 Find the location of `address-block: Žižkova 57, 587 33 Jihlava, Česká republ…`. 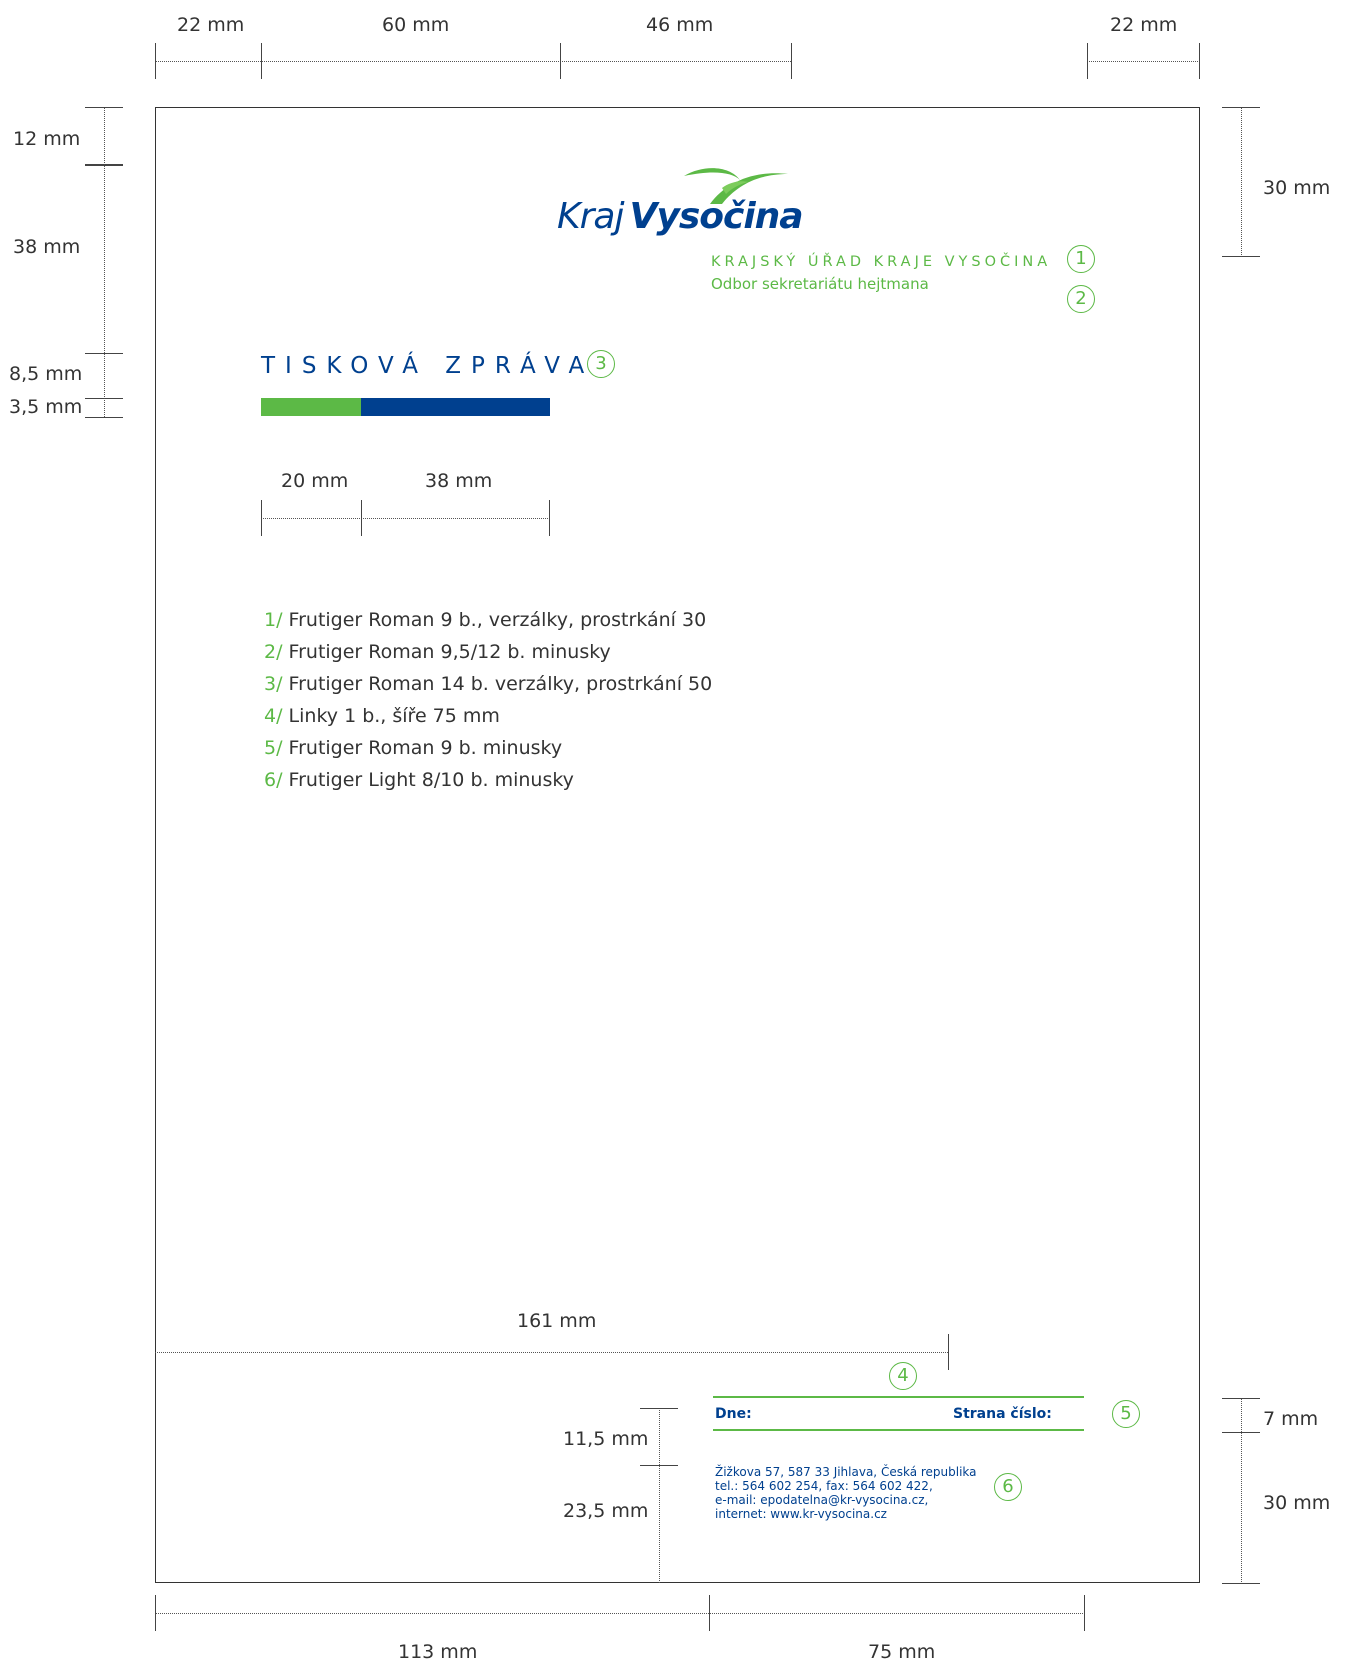

address-block: Žižkova 57, 587 33 Jihlava, Česká republ… is located at coordinates (846, 1493).